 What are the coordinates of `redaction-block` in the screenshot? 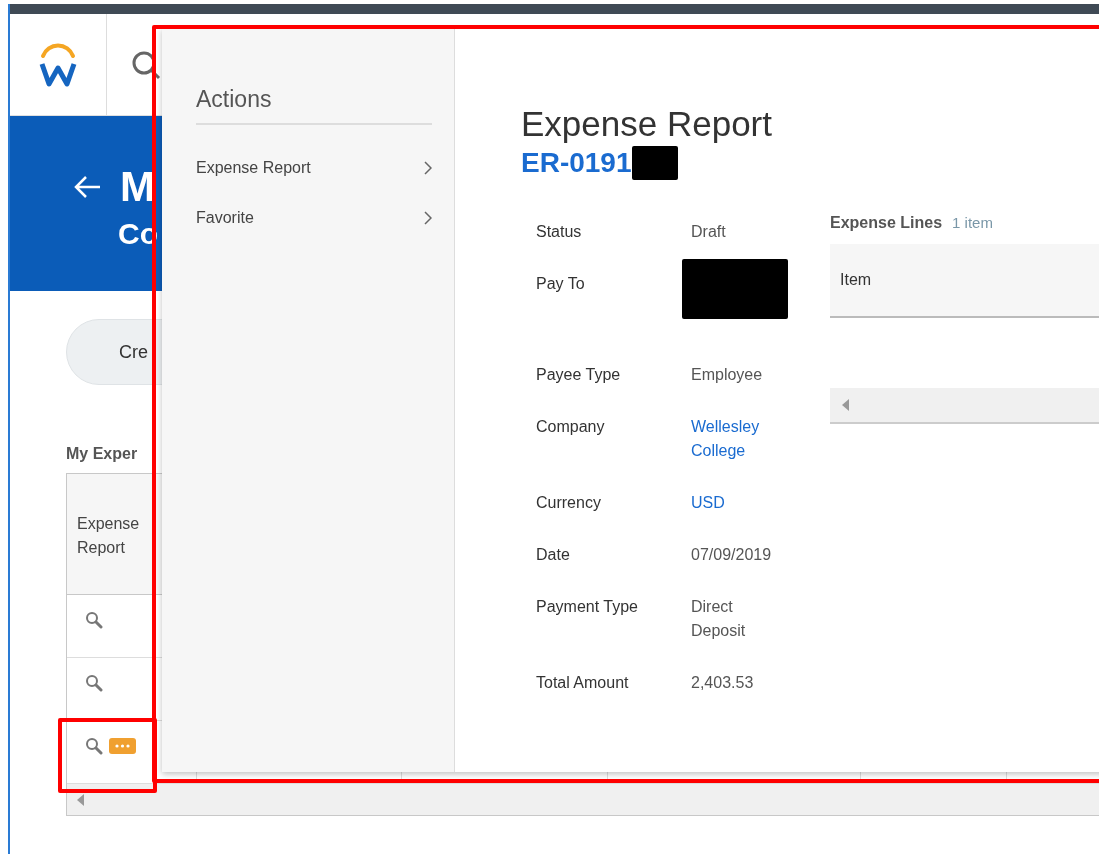 It's located at (654, 163).